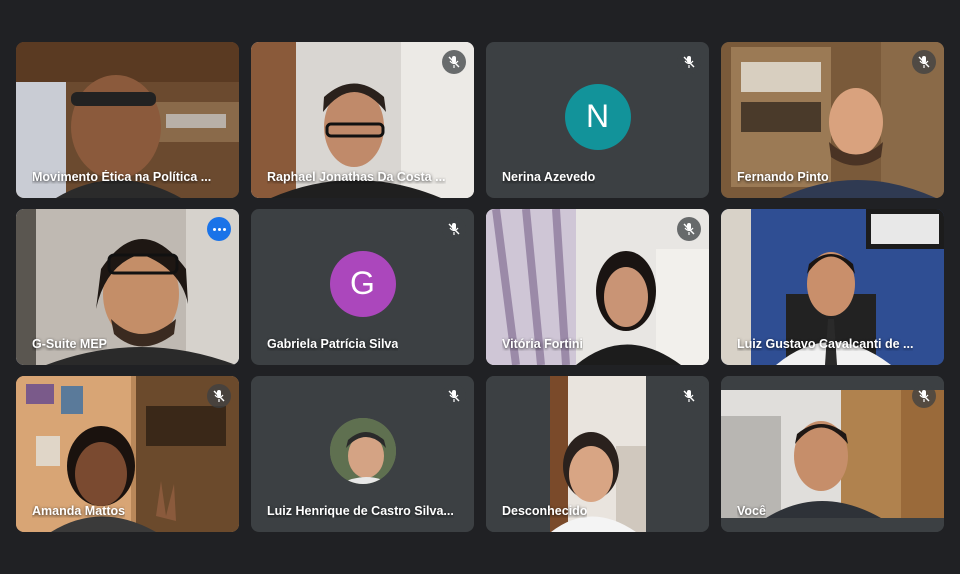 The image size is (960, 574). I want to click on participant-tile: Você, so click(832, 454).